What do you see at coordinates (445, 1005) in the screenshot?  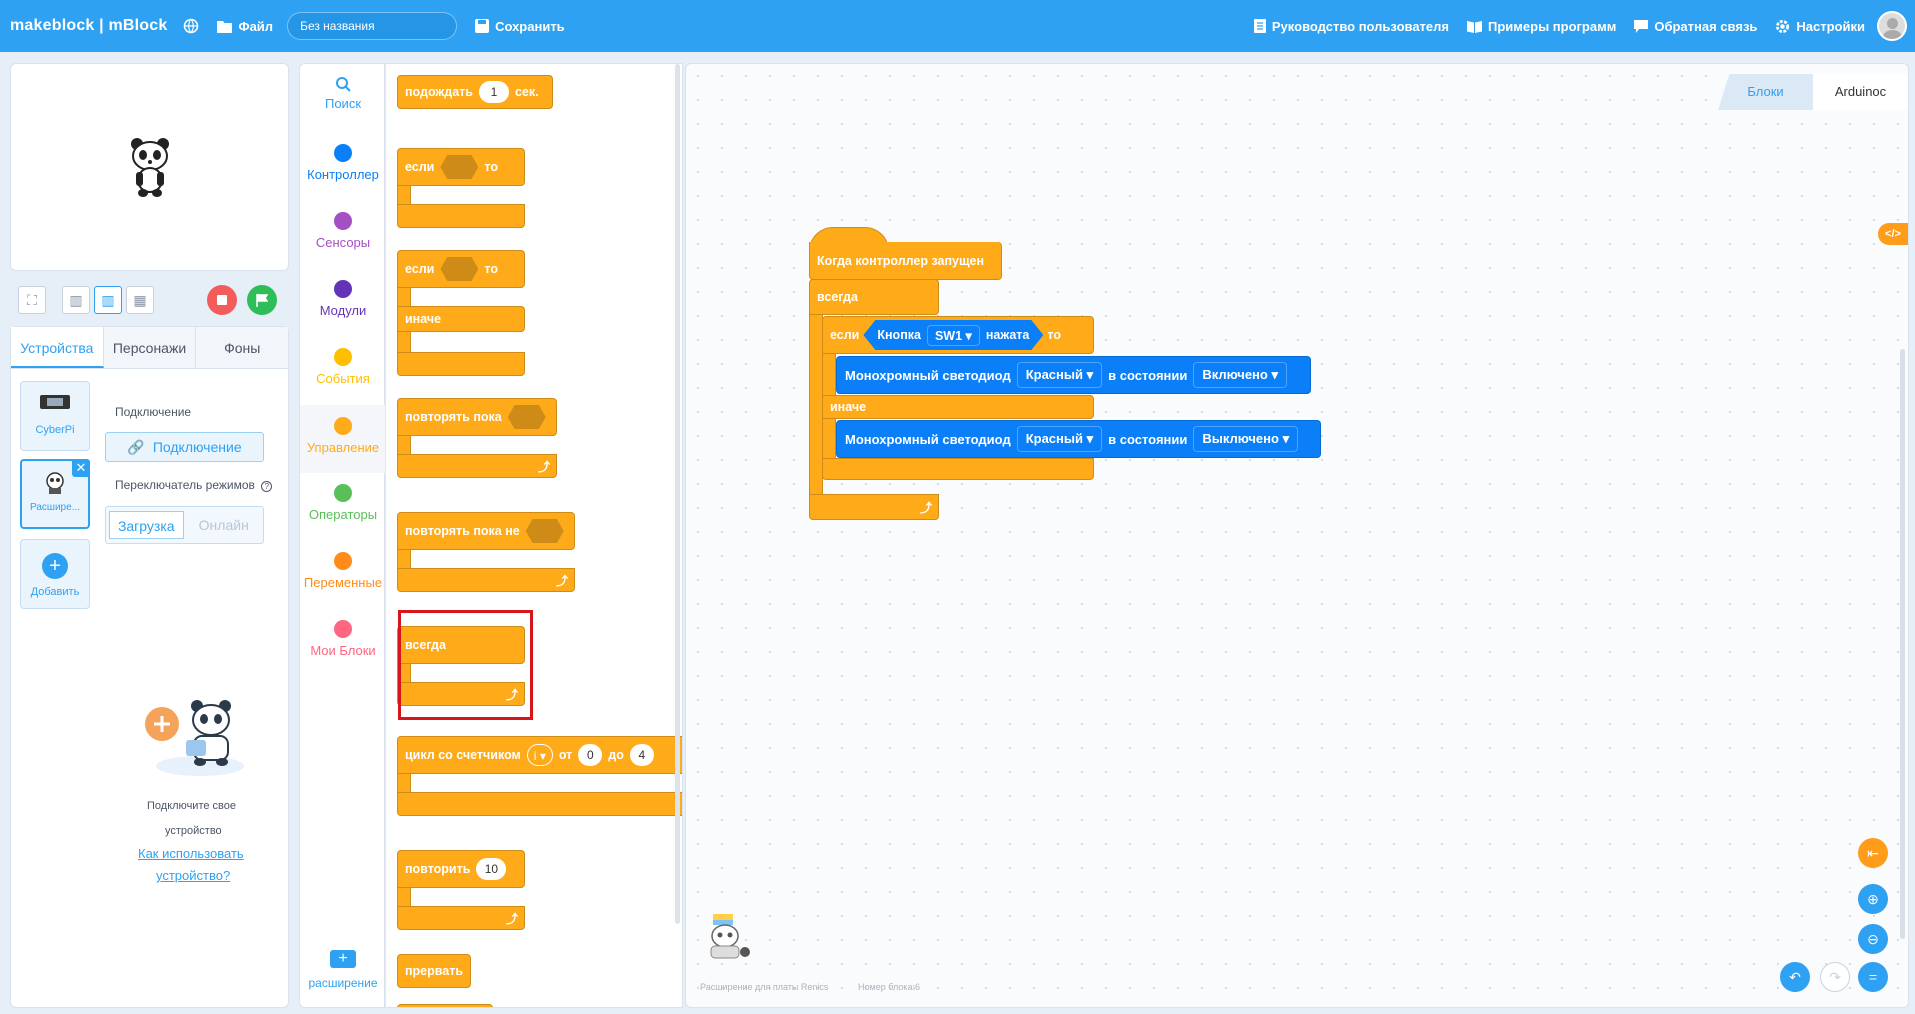 I see `block-partial` at bounding box center [445, 1005].